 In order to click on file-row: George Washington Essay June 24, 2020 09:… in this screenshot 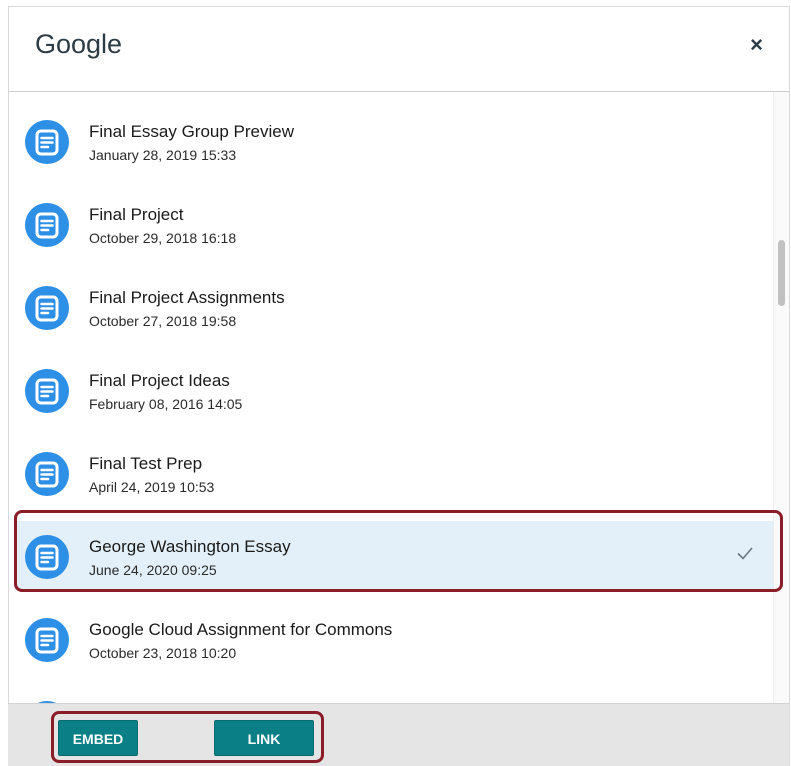, I will do `click(394, 555)`.